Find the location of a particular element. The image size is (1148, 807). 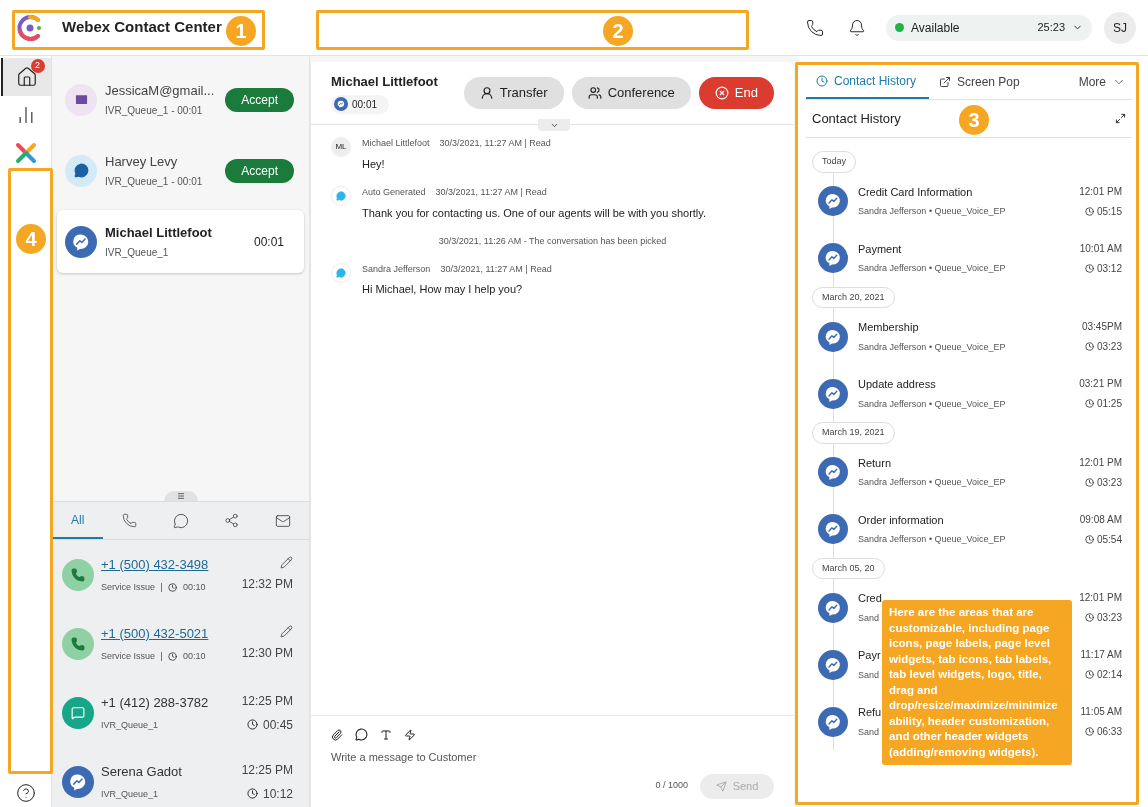

date-pill: March 05, 20 is located at coordinates (848, 568).